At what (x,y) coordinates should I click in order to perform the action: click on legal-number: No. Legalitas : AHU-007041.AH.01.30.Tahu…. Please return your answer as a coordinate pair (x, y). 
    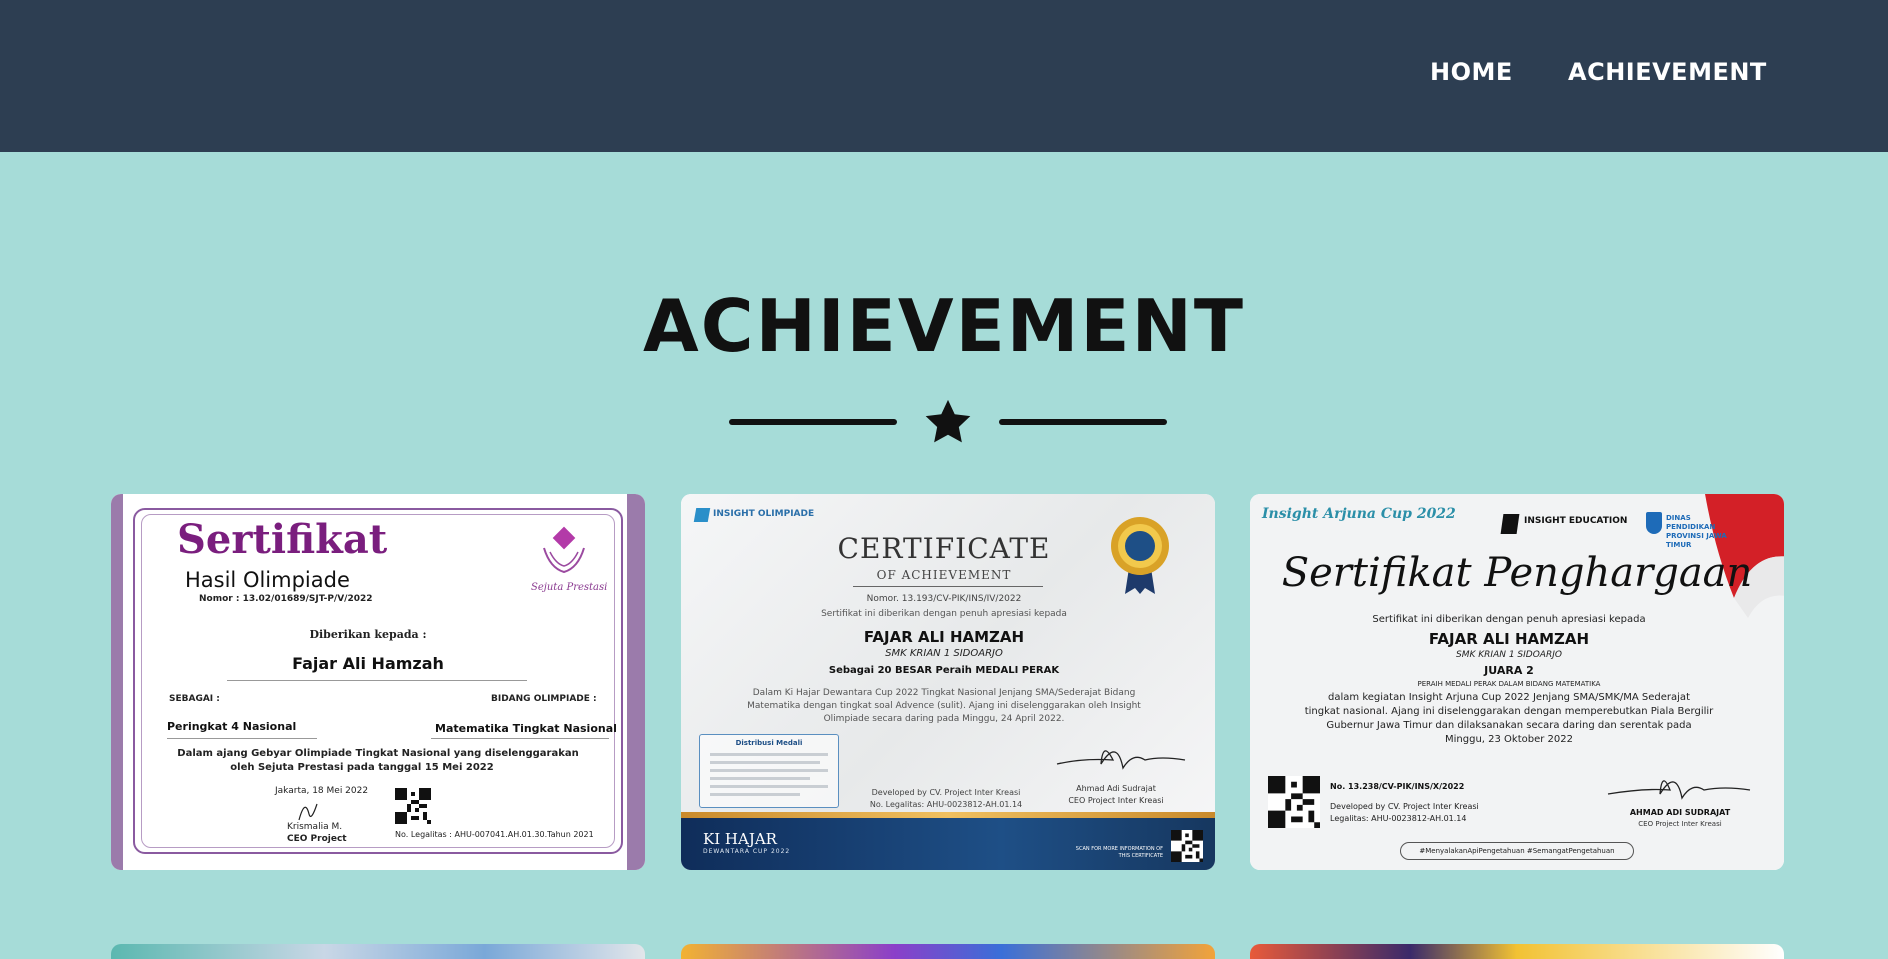
    Looking at the image, I should click on (494, 834).